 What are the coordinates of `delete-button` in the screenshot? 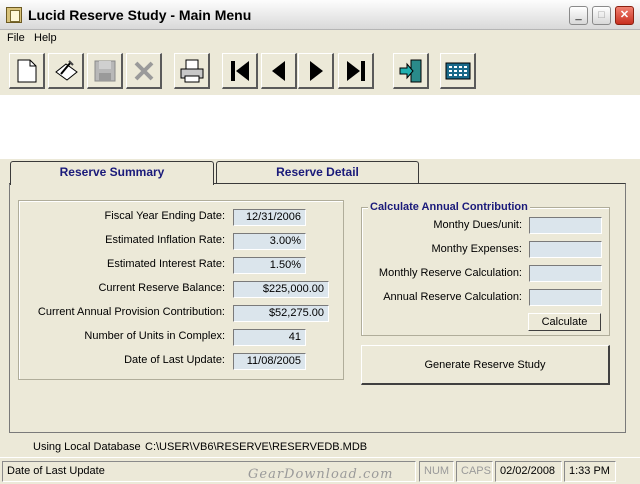 It's located at (144, 71).